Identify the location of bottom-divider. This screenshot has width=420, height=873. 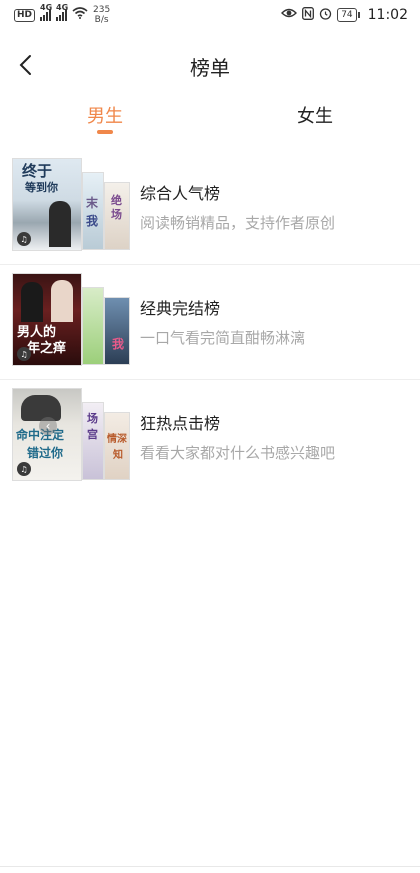
(210, 866).